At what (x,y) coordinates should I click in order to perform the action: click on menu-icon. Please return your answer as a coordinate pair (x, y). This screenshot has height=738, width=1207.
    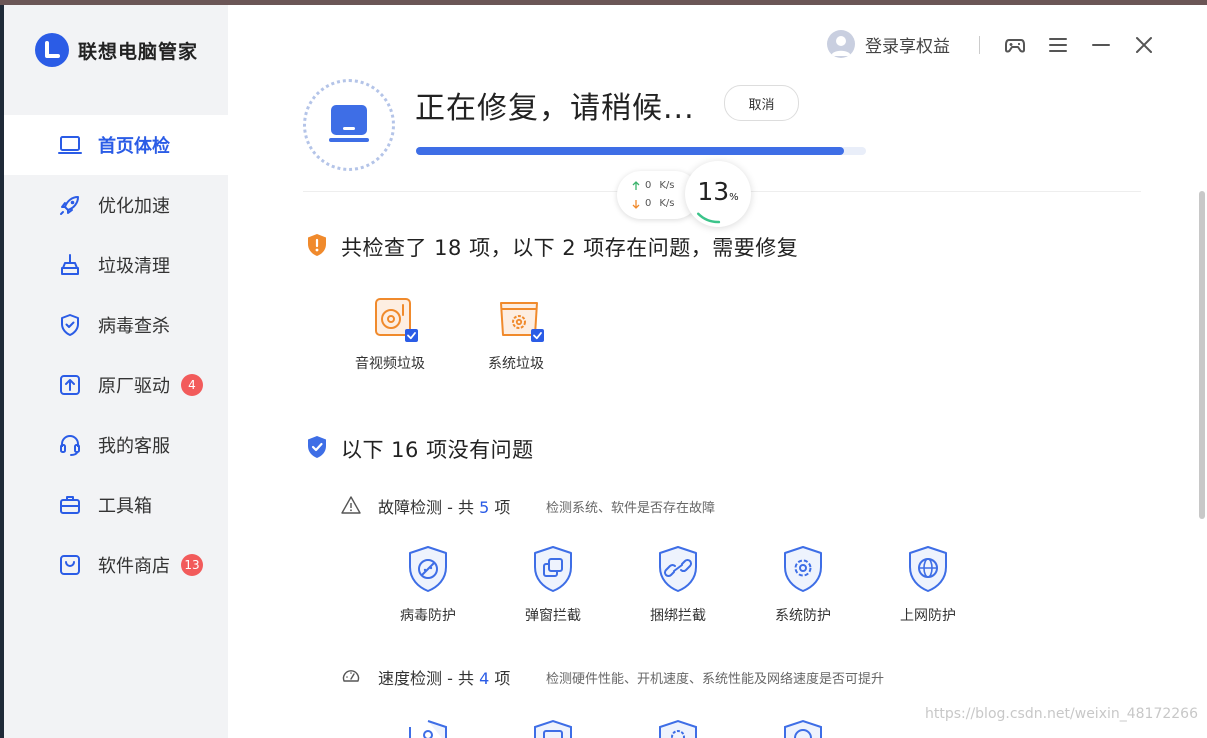
    Looking at the image, I should click on (1058, 45).